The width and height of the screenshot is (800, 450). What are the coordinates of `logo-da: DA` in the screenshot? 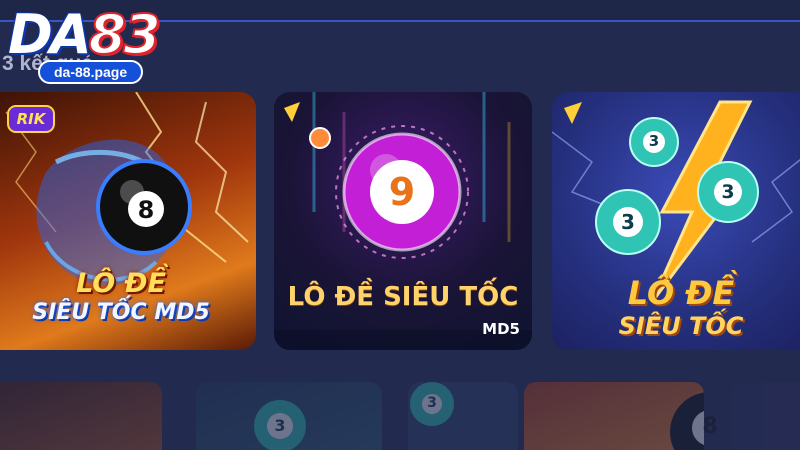 It's located at (50, 34).